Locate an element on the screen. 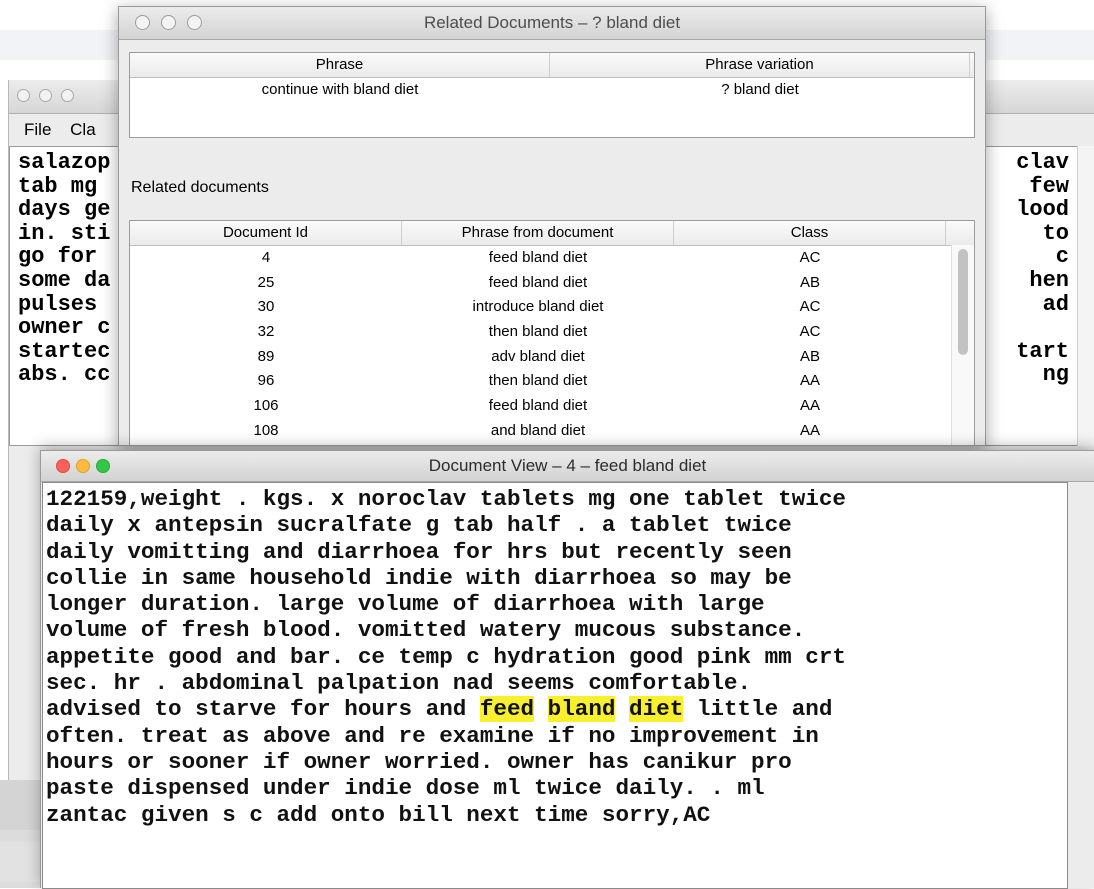  scrollbar-thumb is located at coordinates (963, 302).